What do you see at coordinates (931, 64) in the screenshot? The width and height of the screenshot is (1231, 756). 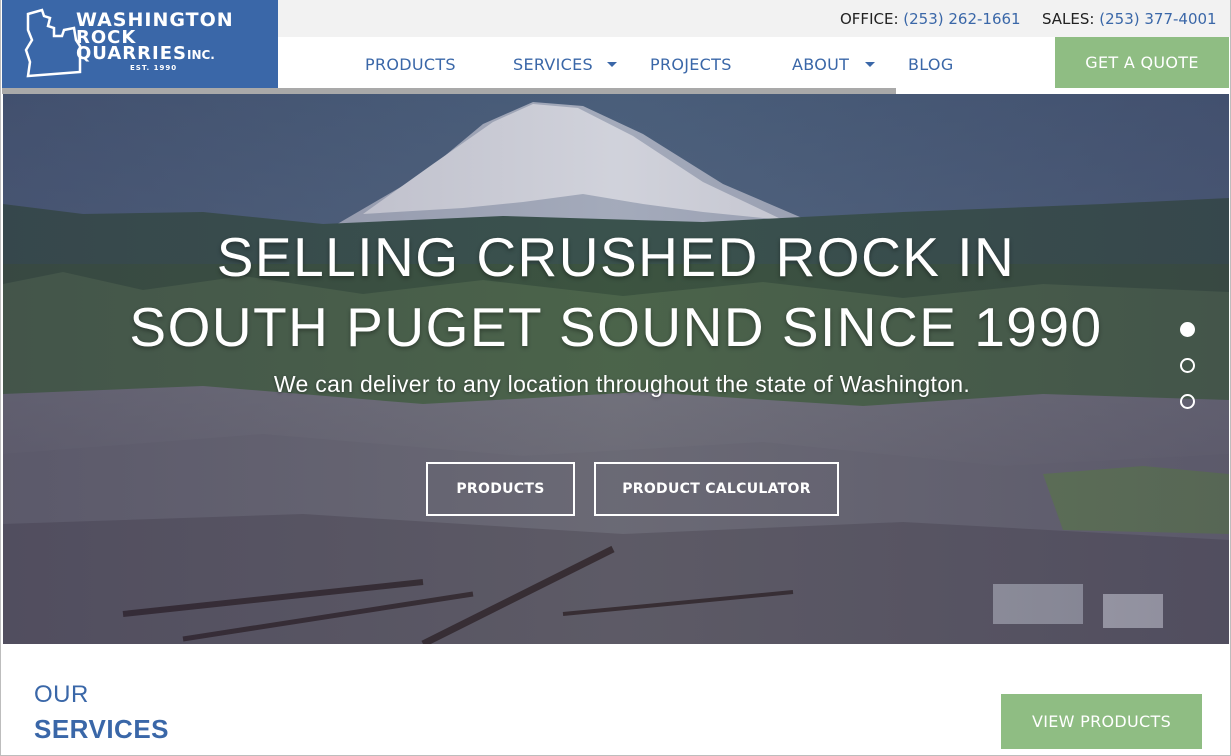 I see `nav-item-blog: BLOG` at bounding box center [931, 64].